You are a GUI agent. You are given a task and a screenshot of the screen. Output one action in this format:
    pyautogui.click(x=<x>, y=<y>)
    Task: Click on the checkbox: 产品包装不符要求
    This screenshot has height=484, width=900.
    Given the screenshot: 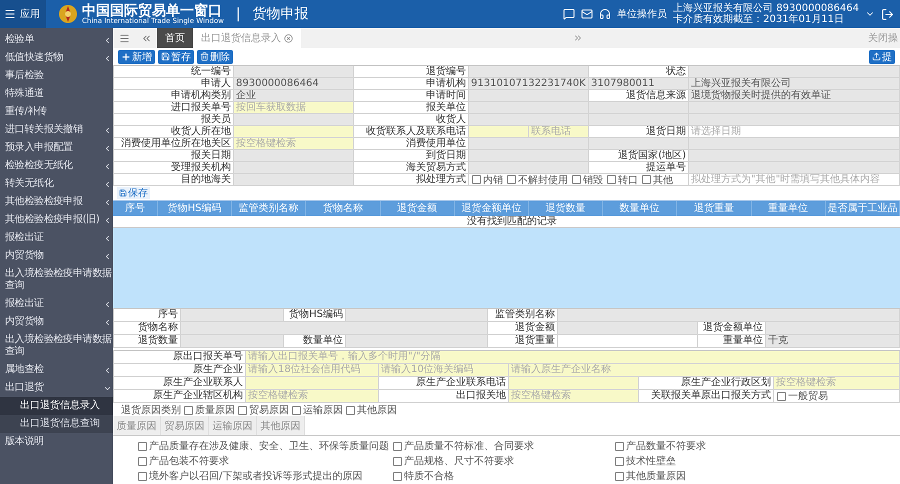 What is the action you would take?
    pyautogui.click(x=265, y=461)
    